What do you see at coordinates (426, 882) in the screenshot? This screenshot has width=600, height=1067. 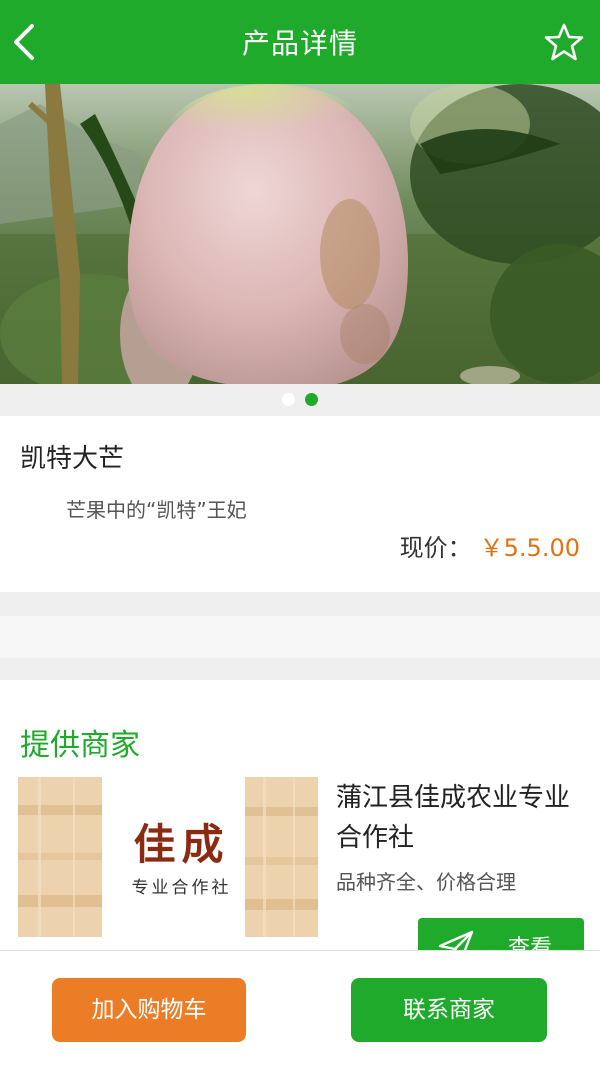 I see `merchant-slogan: 品种齐全、价格合理` at bounding box center [426, 882].